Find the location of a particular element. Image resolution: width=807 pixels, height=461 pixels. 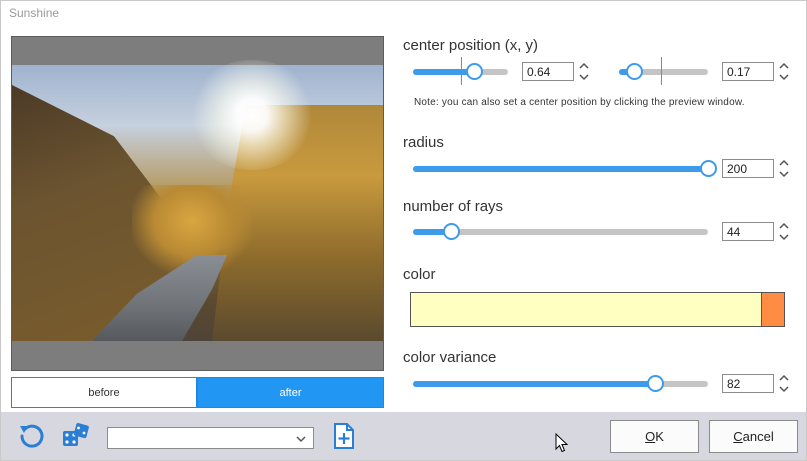

color-accent-swatch is located at coordinates (772, 309).